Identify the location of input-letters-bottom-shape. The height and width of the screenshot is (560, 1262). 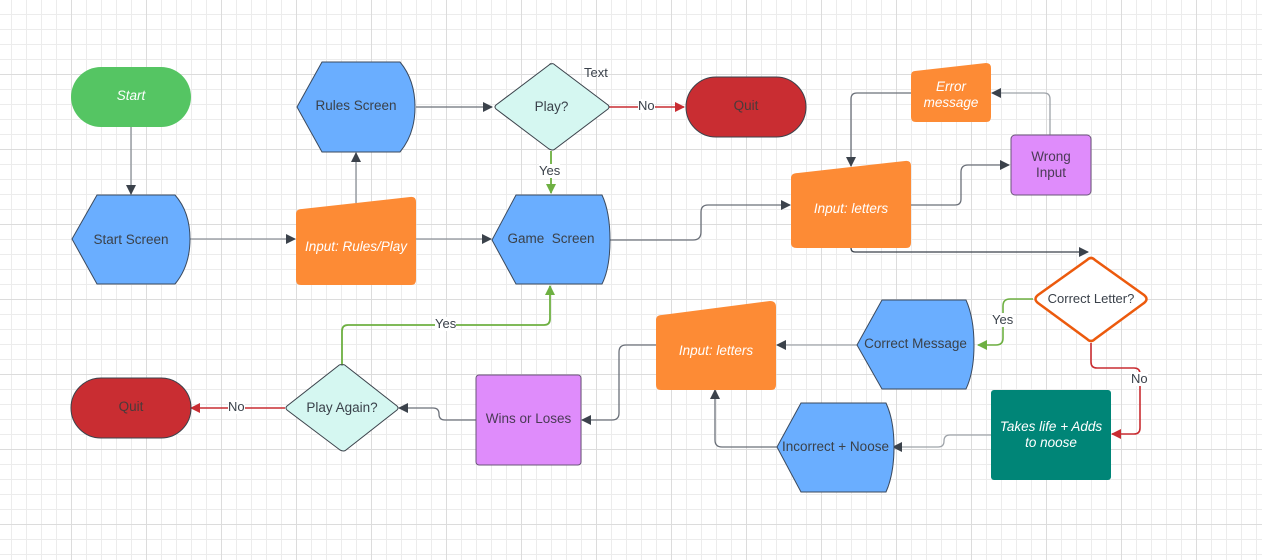
(716, 345).